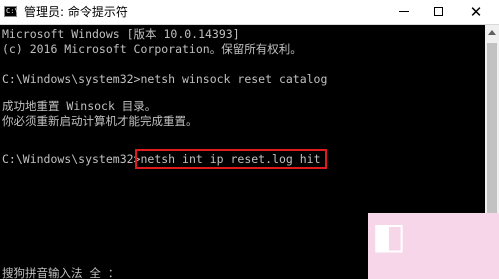 Image resolution: width=499 pixels, height=279 pixels. I want to click on console-line-version: Microsoft Windows [版本 10.0.14393], so click(121, 34).